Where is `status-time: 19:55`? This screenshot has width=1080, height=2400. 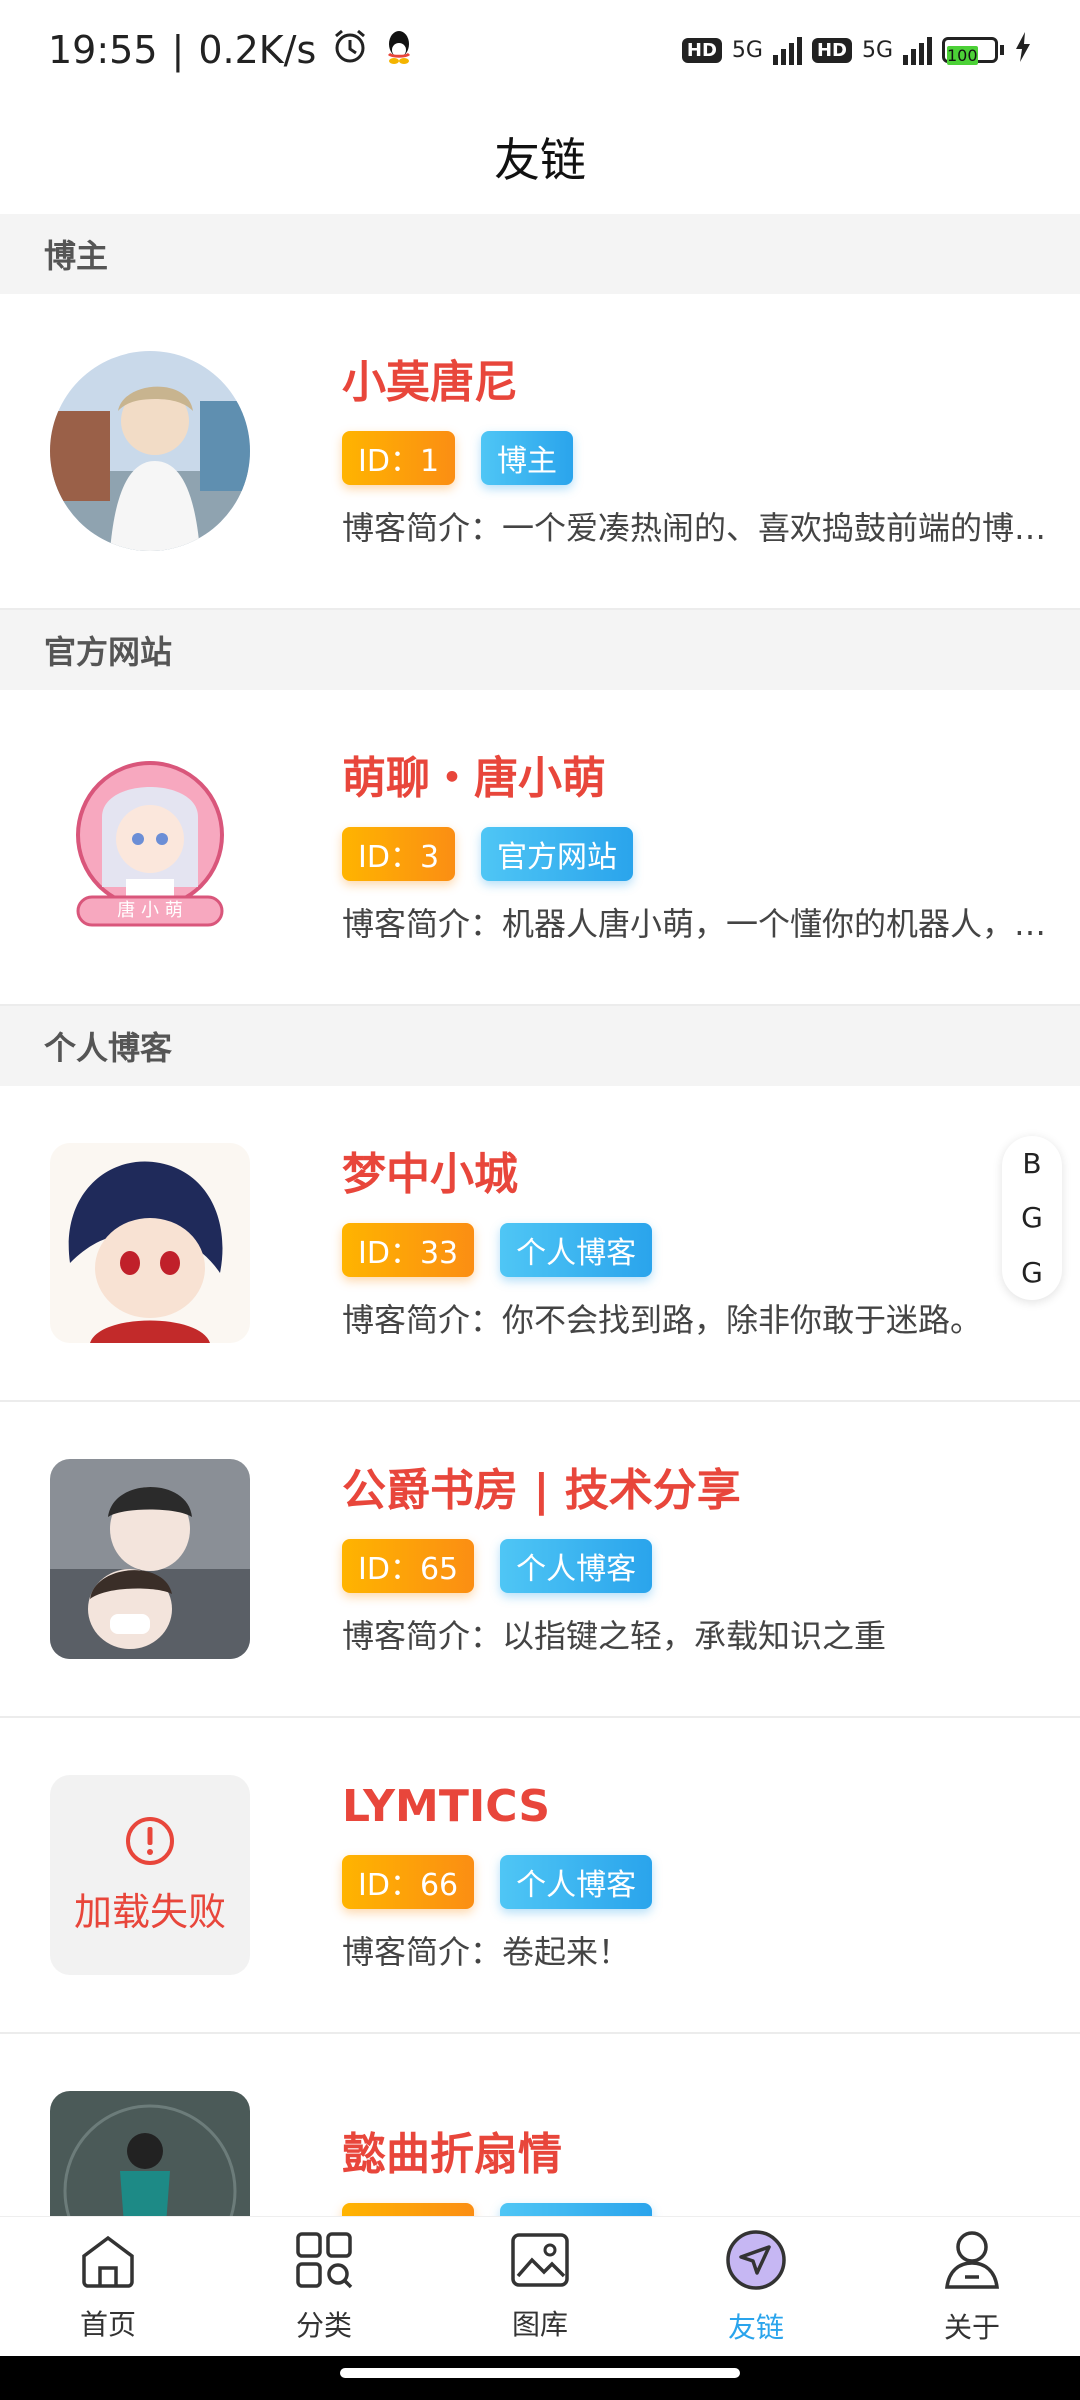 status-time: 19:55 is located at coordinates (103, 50).